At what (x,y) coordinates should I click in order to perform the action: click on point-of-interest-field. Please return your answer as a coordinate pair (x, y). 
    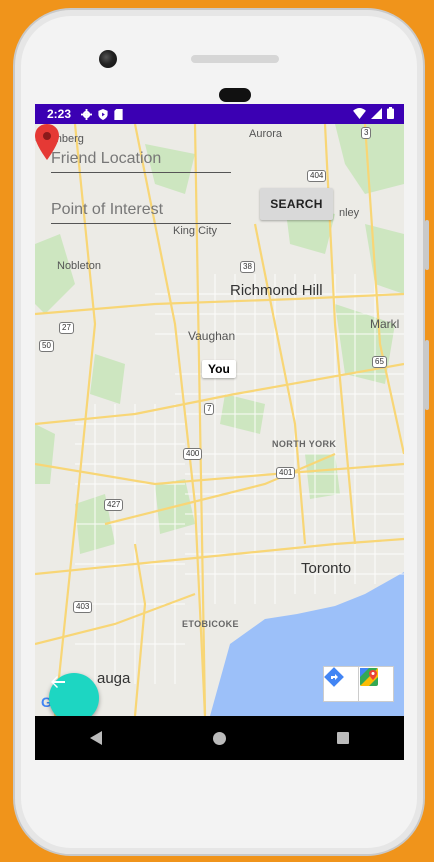
    Looking at the image, I should click on (141, 212).